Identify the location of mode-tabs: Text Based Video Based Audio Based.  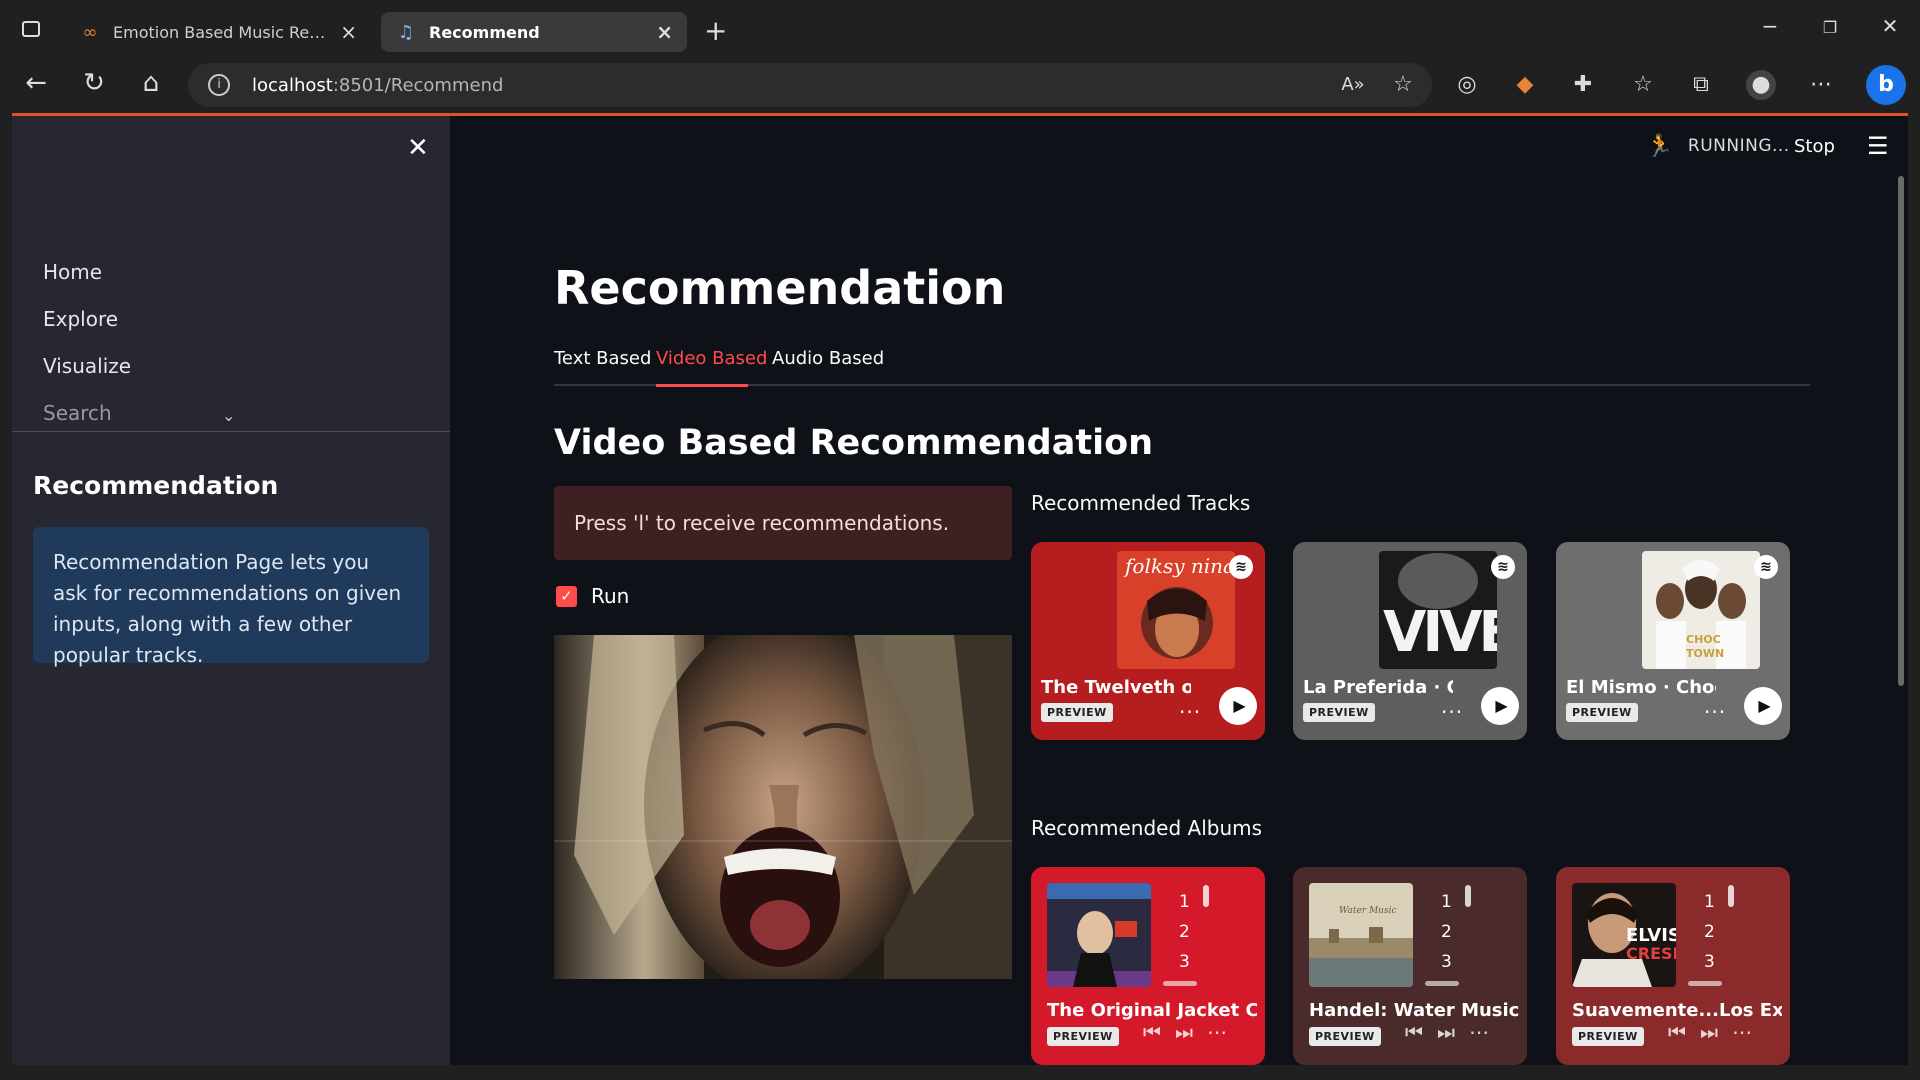
(1182, 367).